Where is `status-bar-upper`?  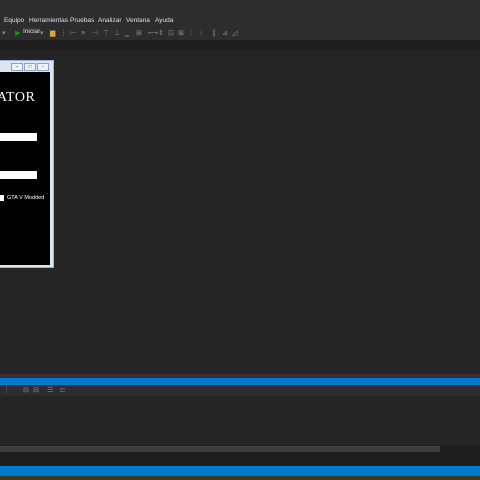
status-bar-upper is located at coordinates (240, 381).